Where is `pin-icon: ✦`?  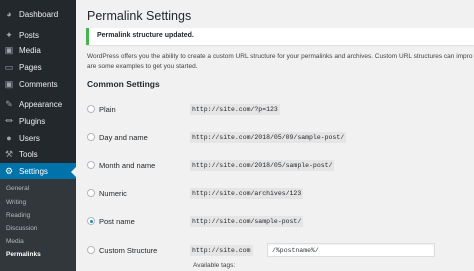
pin-icon: ✦ is located at coordinates (9, 34).